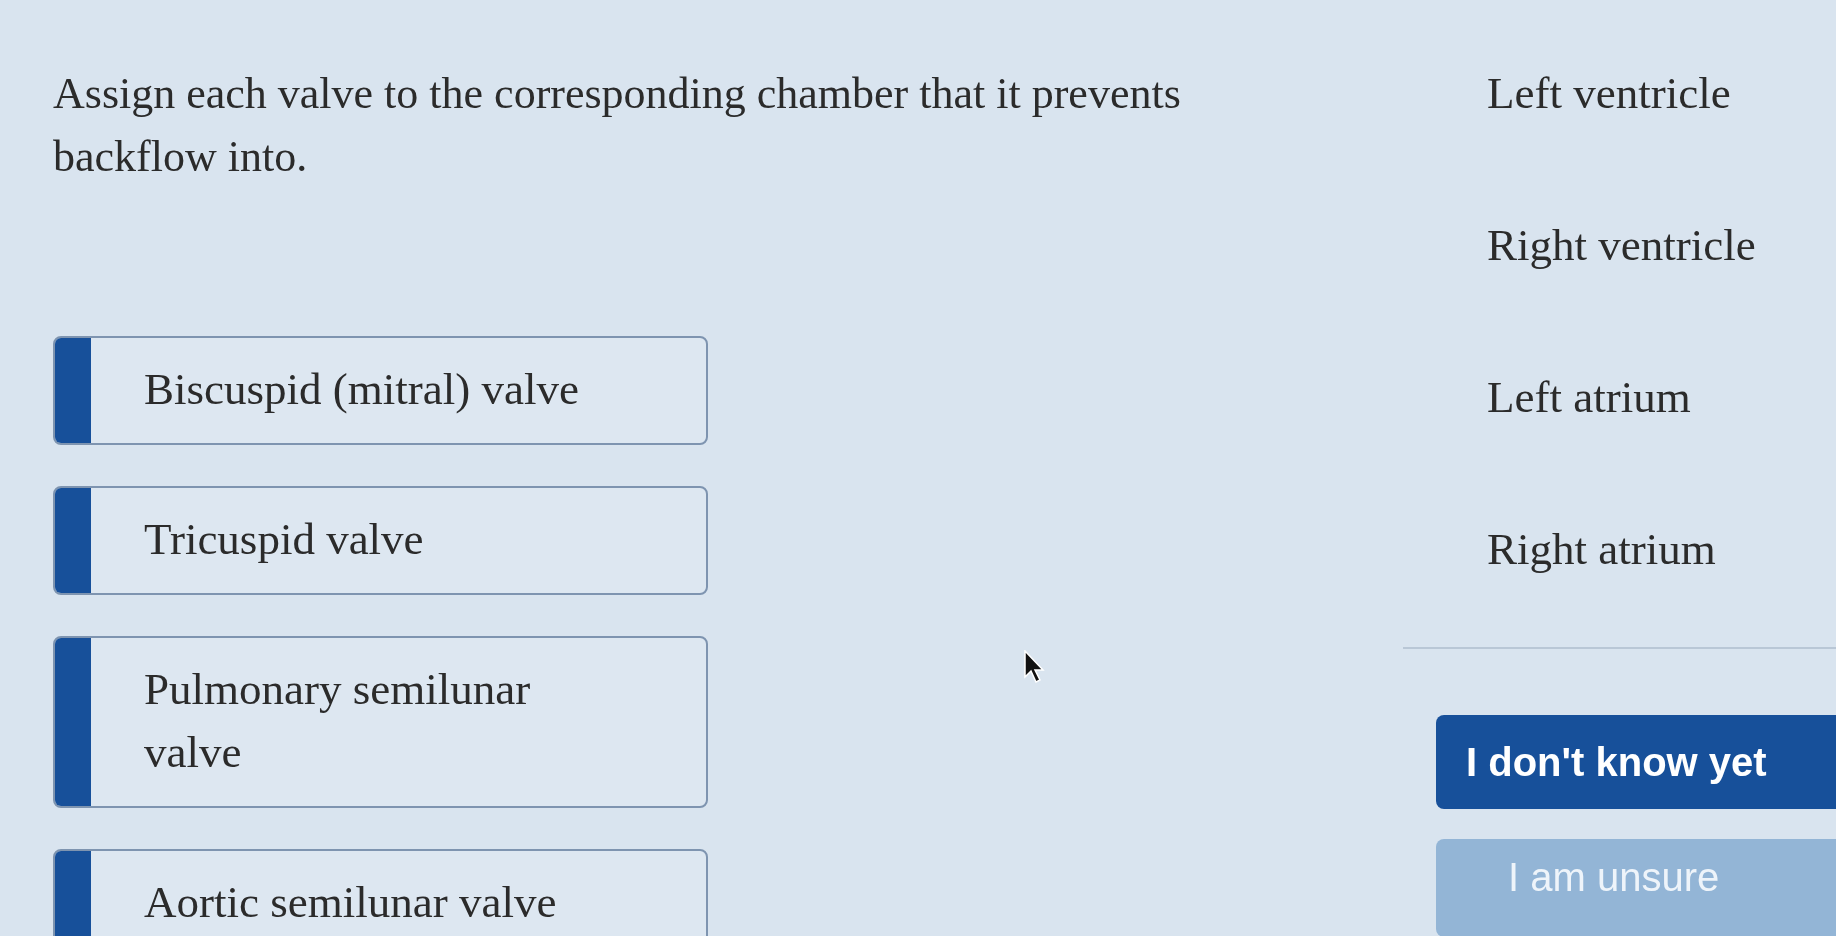  What do you see at coordinates (380, 722) in the screenshot?
I see `valve-card: Pulmonary semilunar valve` at bounding box center [380, 722].